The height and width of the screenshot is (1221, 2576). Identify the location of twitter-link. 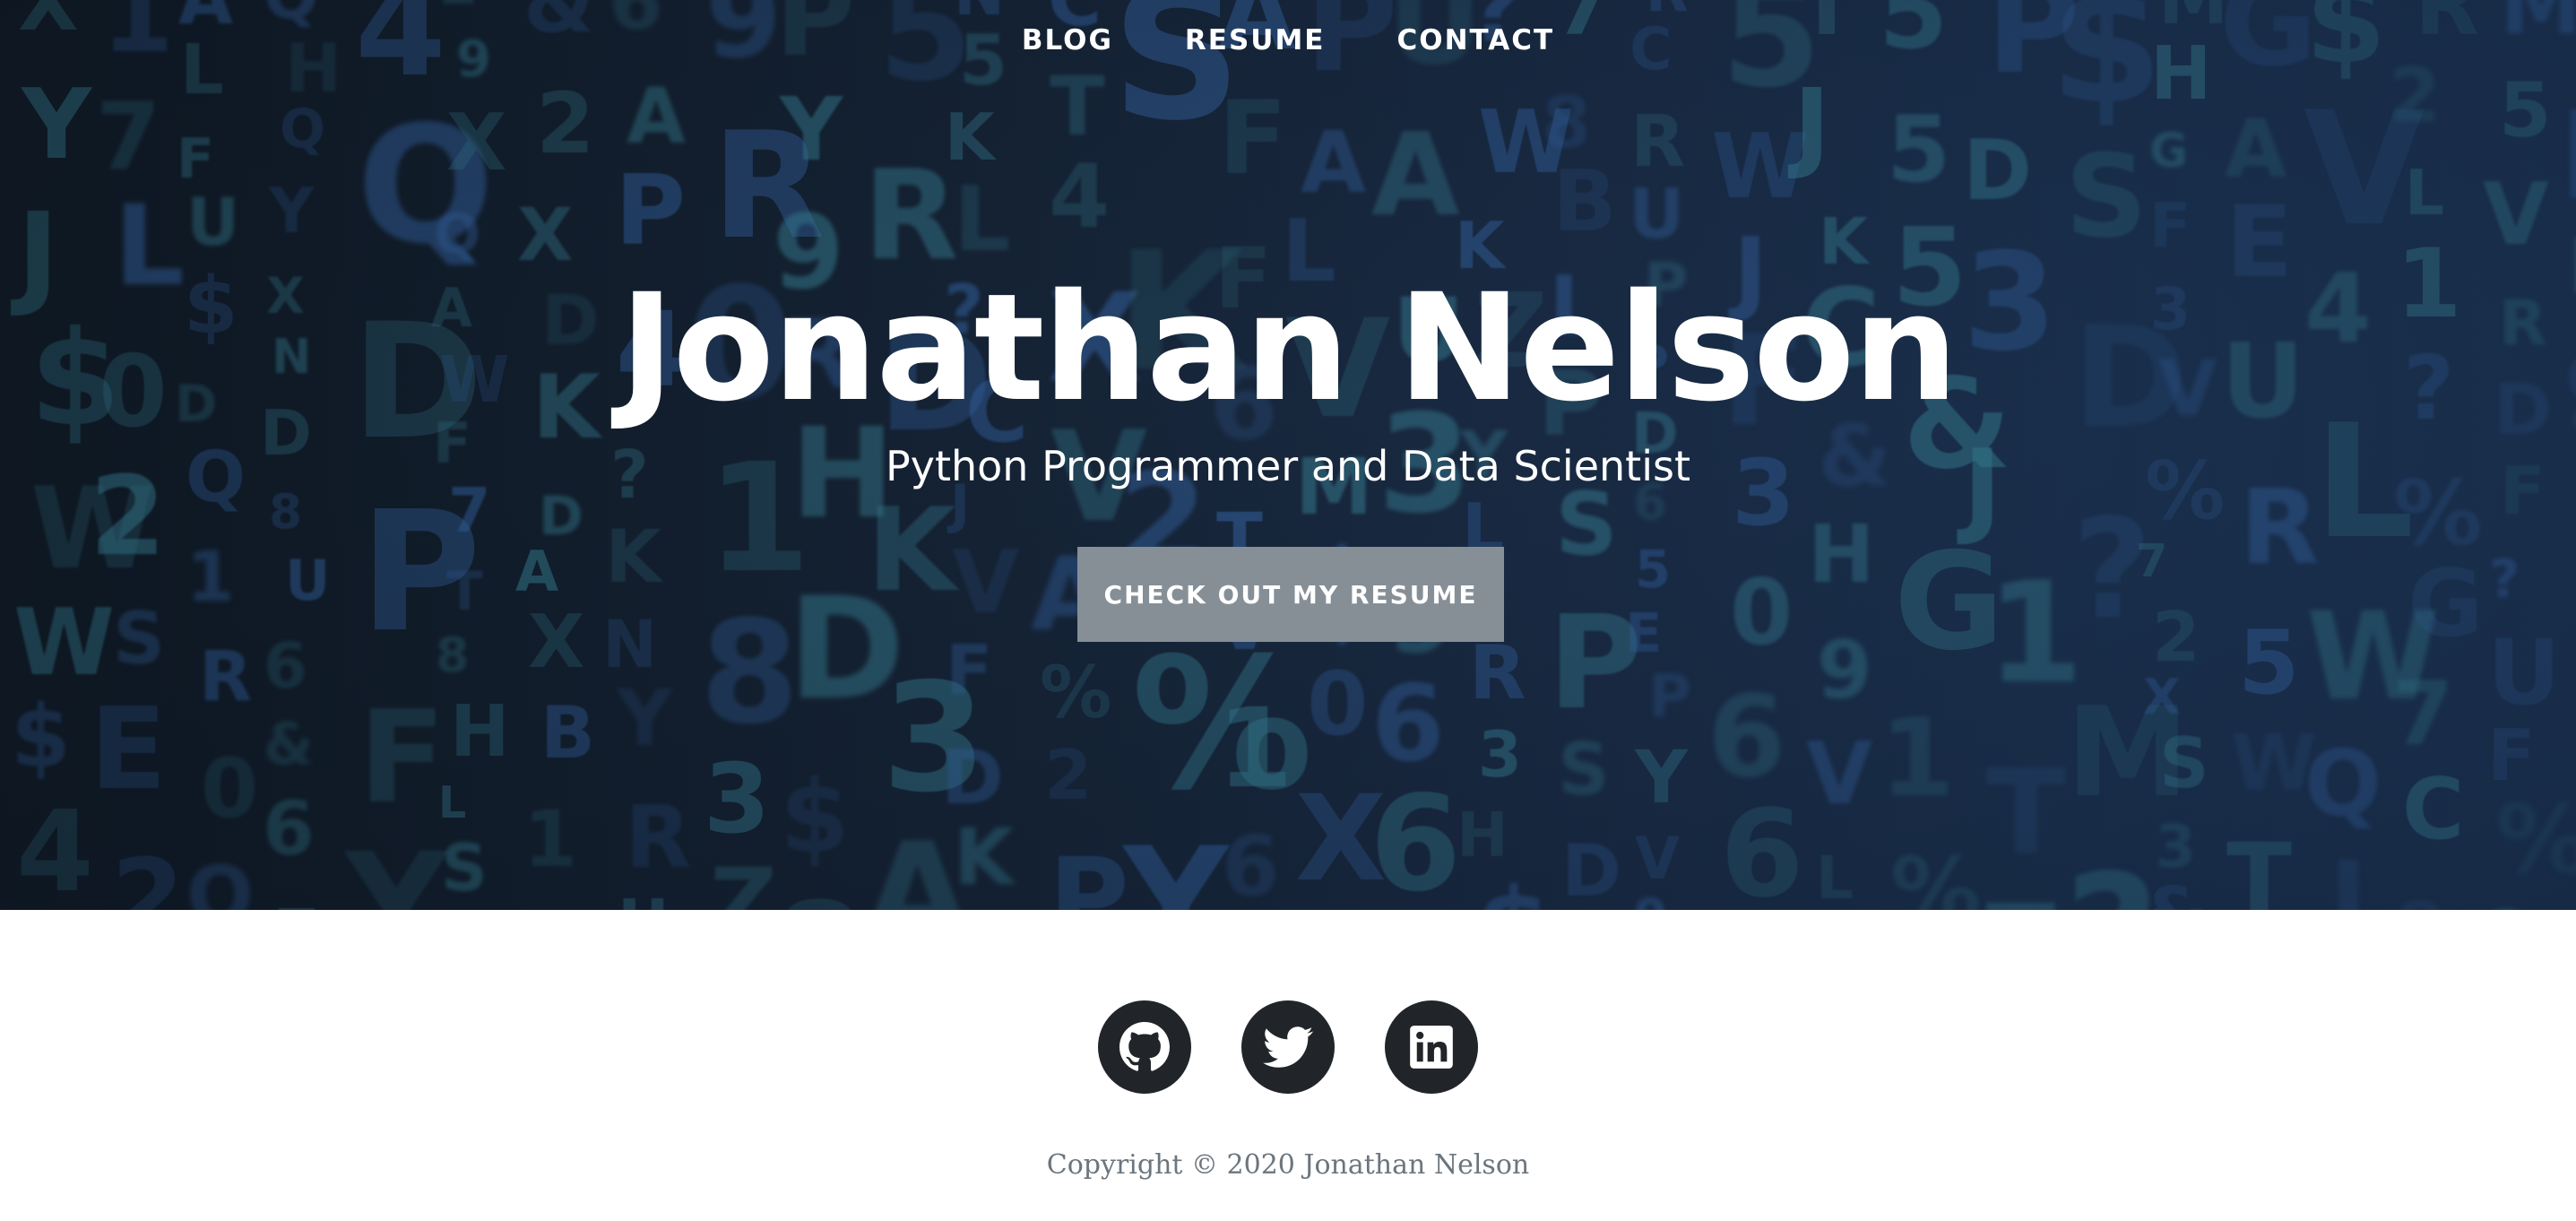
(1288, 1047).